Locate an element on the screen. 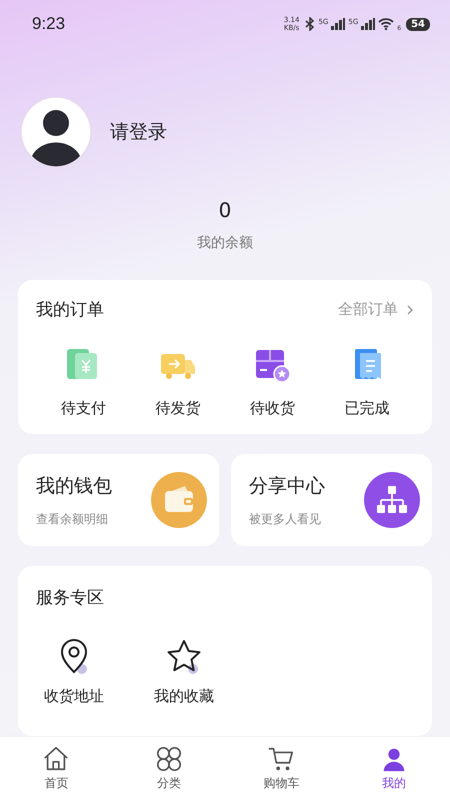 This screenshot has height=800, width=450. section-title: 服务专区 is located at coordinates (70, 598).